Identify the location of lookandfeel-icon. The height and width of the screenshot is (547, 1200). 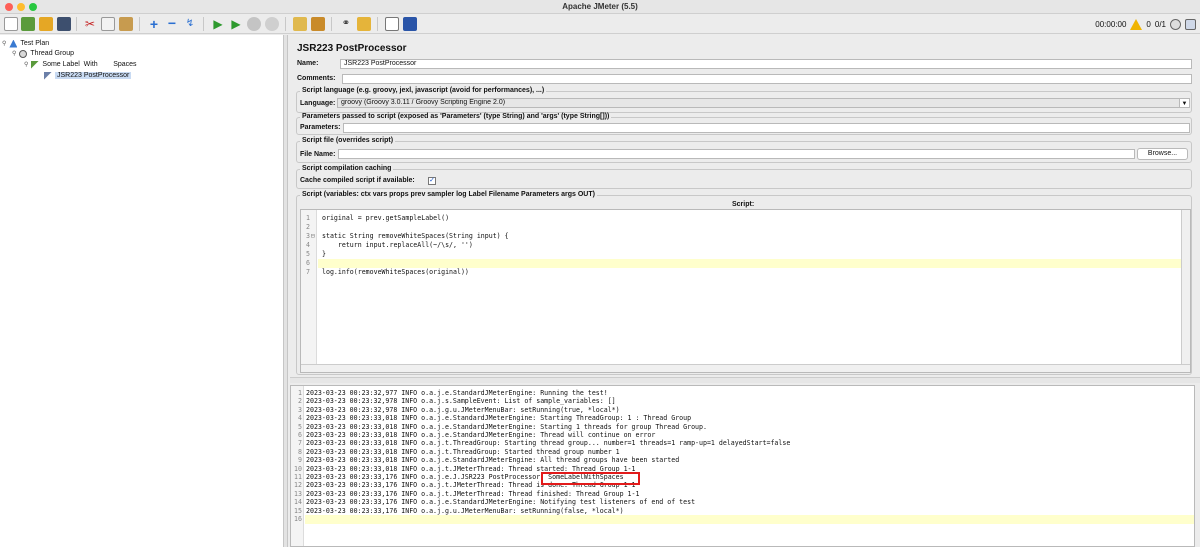
(1190, 24).